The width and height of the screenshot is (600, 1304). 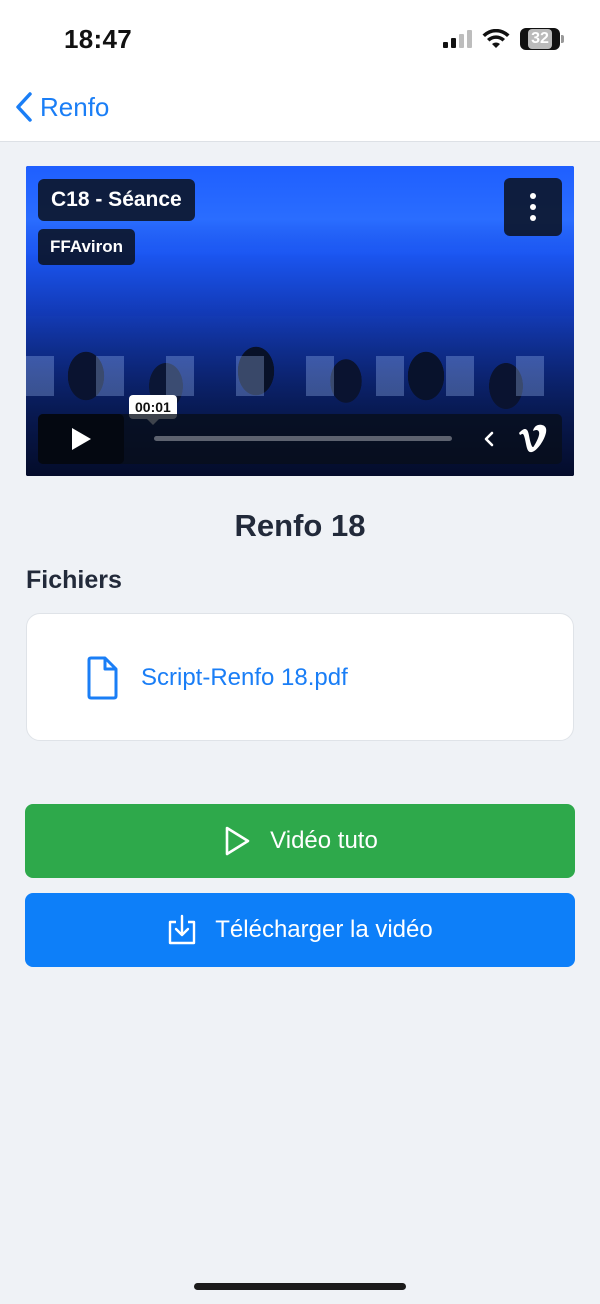 I want to click on status-bar: 18:47 32, so click(x=300, y=39).